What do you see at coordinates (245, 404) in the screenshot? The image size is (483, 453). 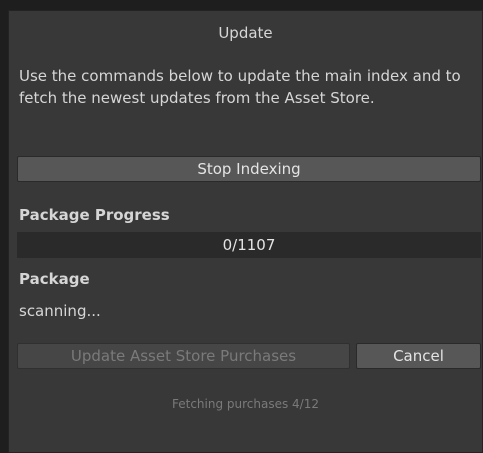 I see `fetching-status: Fetching purchases 4/12` at bounding box center [245, 404].